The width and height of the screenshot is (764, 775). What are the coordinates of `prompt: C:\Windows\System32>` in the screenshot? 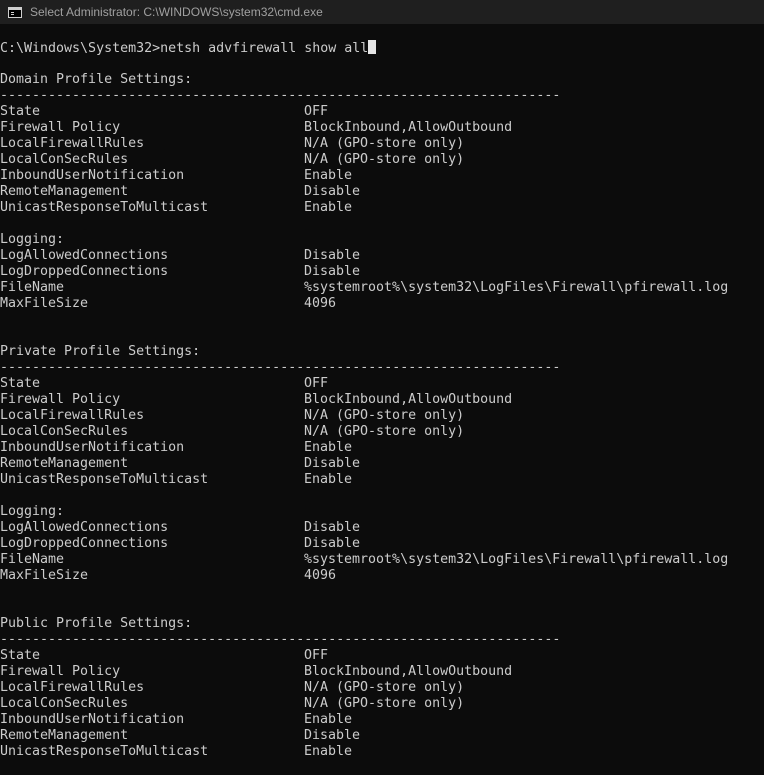 It's located at (80, 48).